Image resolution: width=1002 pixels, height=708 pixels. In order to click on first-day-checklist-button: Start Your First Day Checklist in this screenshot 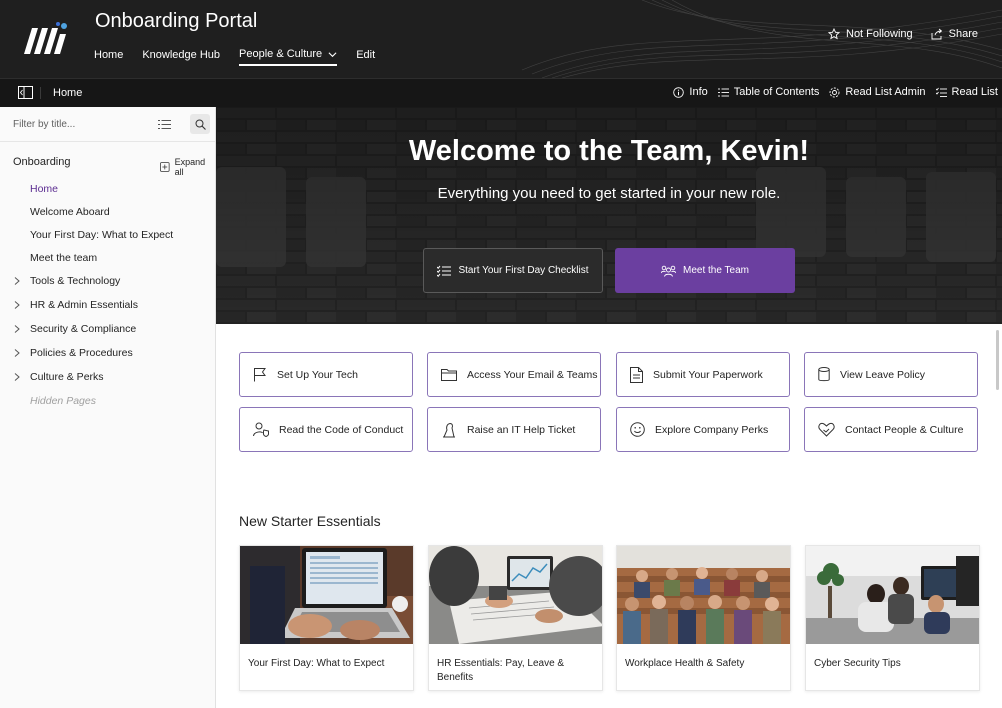, I will do `click(513, 270)`.